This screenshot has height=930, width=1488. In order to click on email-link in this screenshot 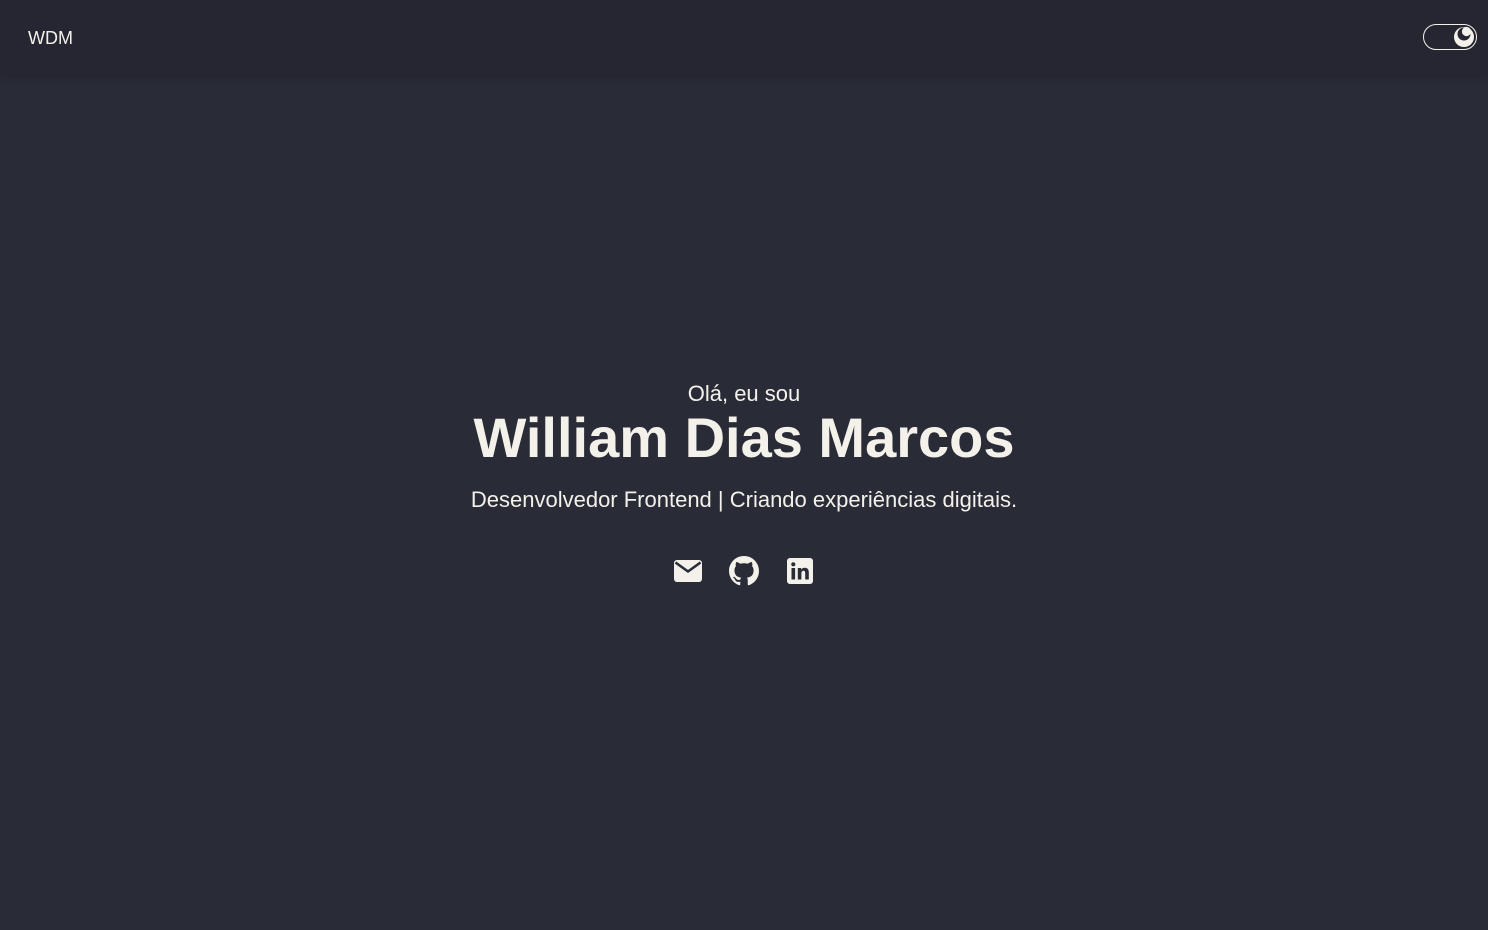, I will do `click(688, 571)`.